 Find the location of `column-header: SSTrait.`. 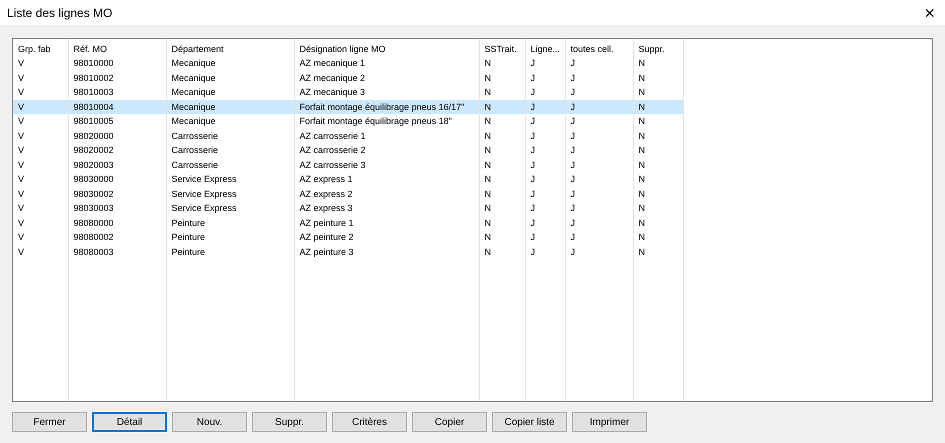

column-header: SSTrait. is located at coordinates (502, 47).